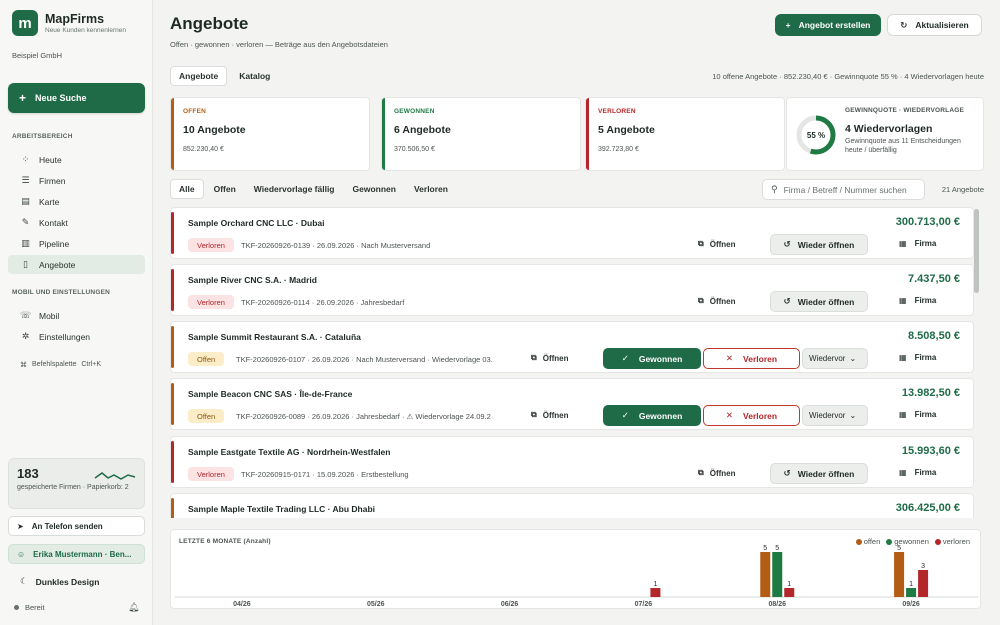  Describe the element at coordinates (930, 451) in the screenshot. I see `offer-amount: 15.993,60 €` at that location.